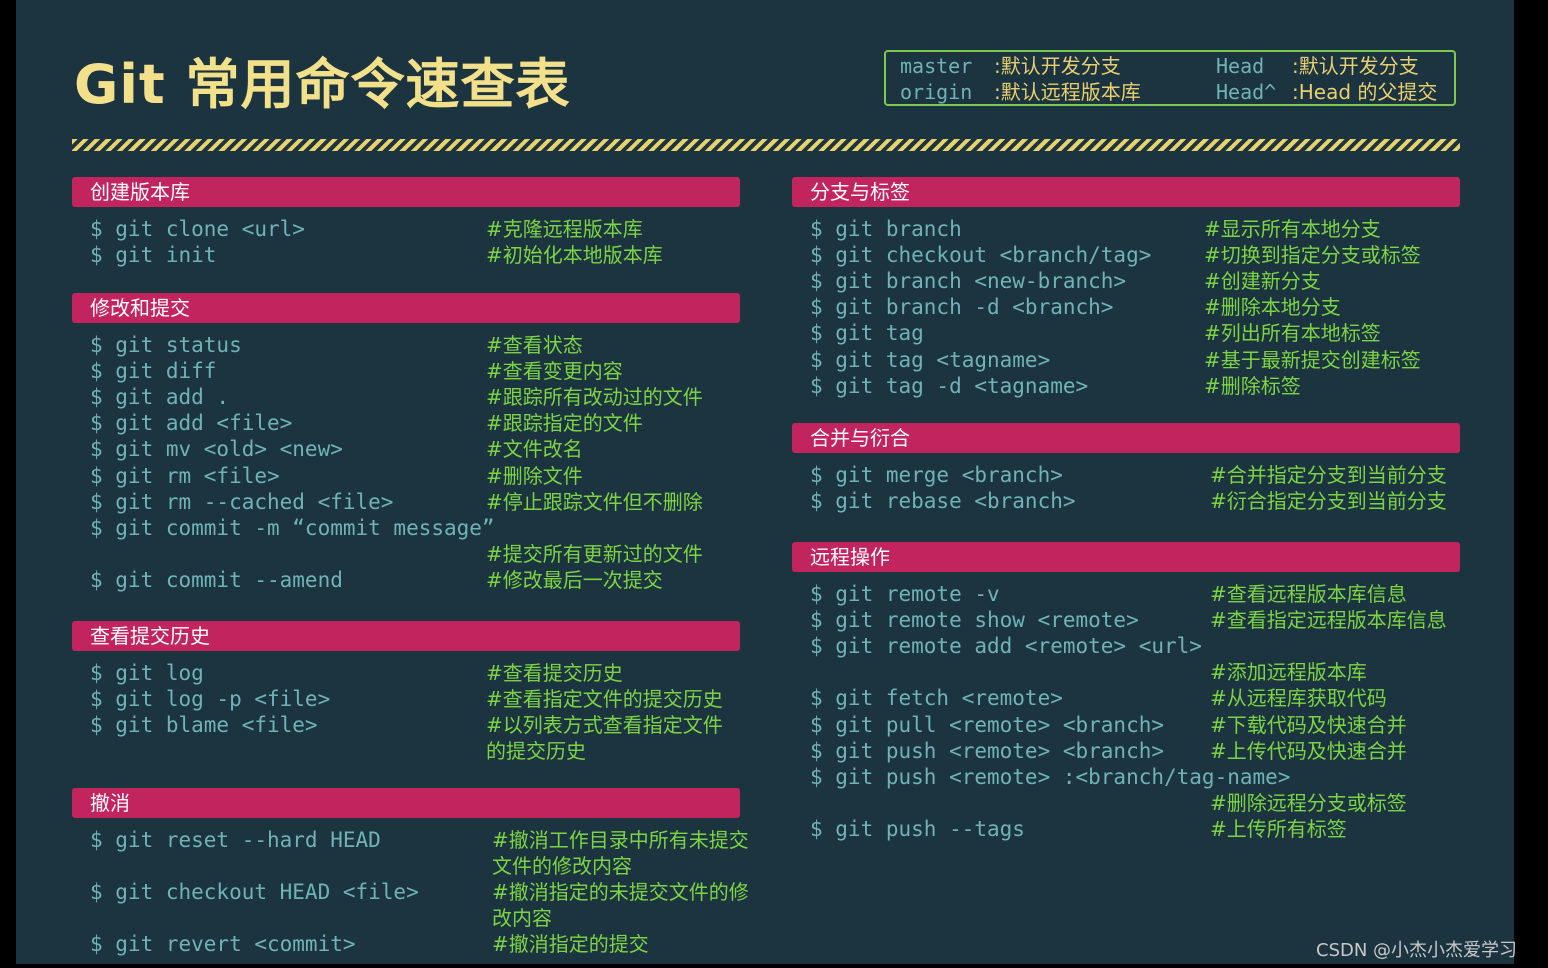  I want to click on section-title-bar: 合并与衍合, so click(1126, 438).